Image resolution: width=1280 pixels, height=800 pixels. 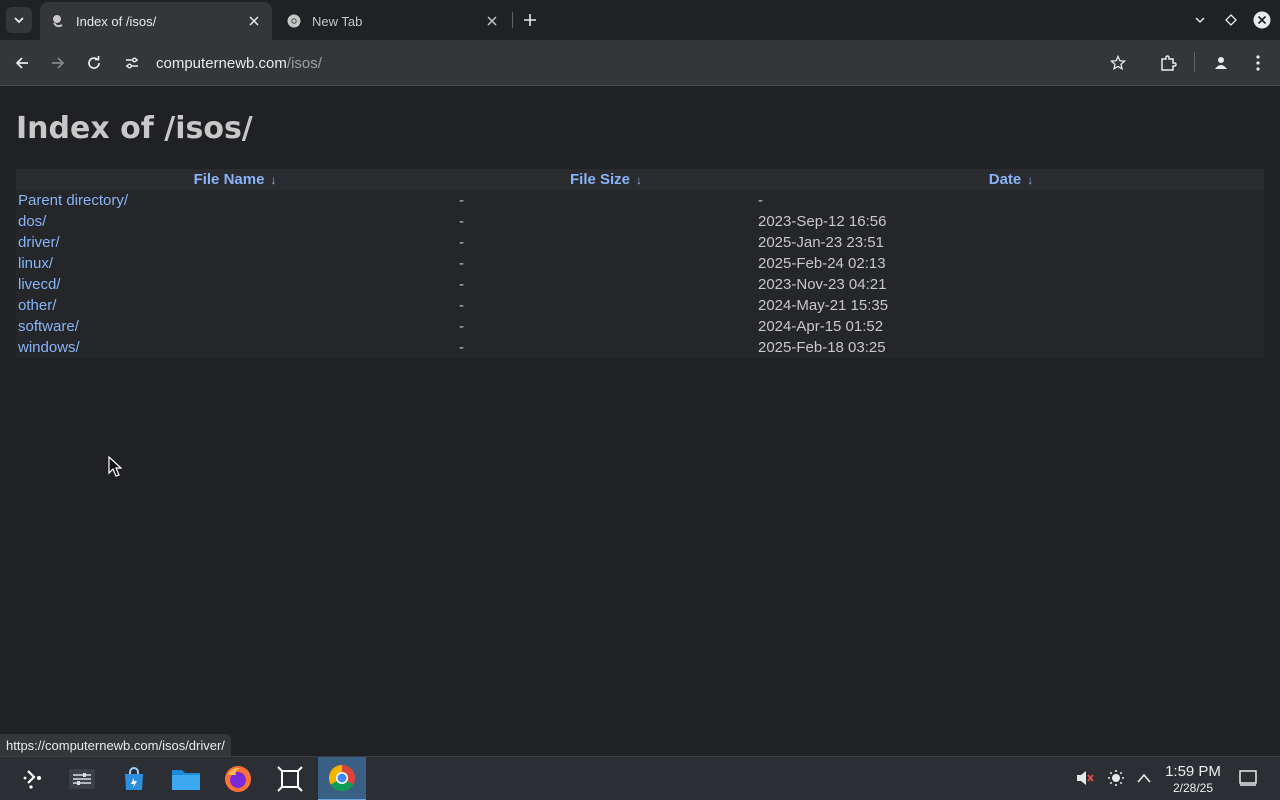 What do you see at coordinates (822, 221) in the screenshot?
I see `file-date: 2023-Sep-12 16:56` at bounding box center [822, 221].